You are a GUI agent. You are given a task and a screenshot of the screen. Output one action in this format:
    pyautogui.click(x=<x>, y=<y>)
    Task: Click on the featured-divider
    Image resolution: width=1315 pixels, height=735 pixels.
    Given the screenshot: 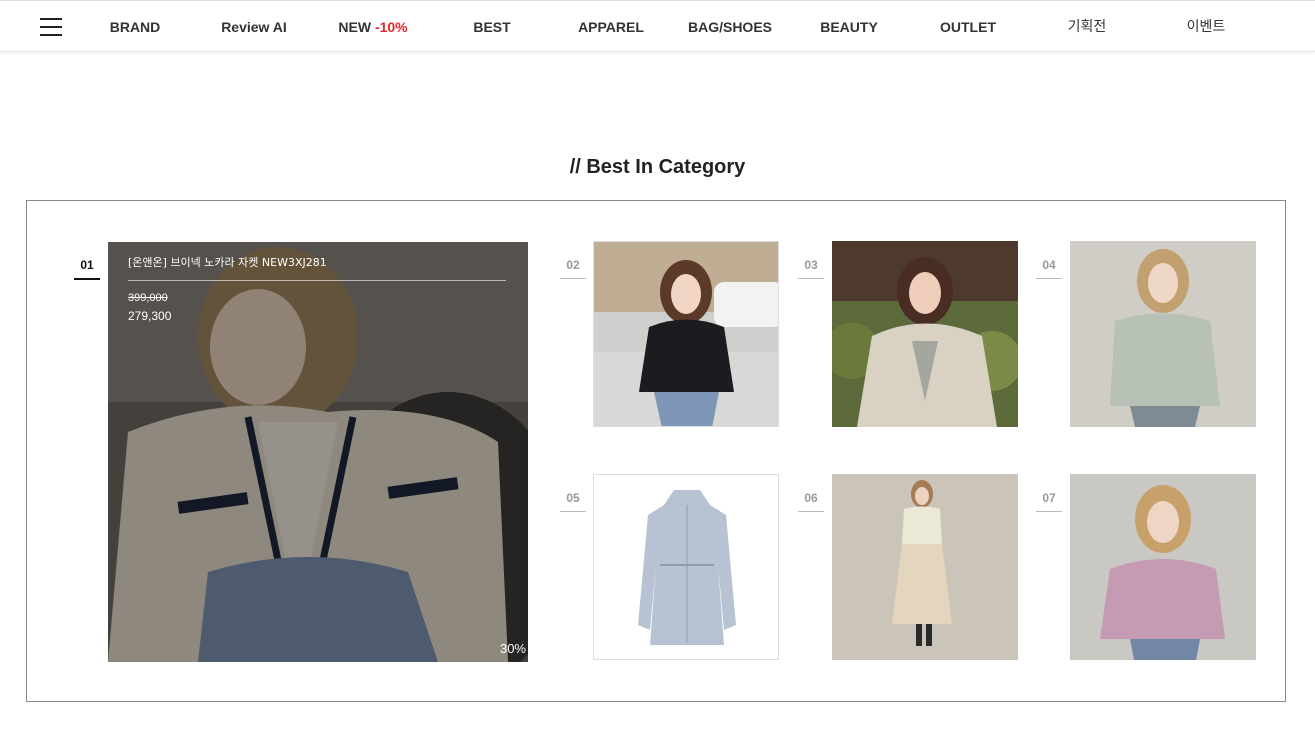 What is the action you would take?
    pyautogui.click(x=317, y=280)
    